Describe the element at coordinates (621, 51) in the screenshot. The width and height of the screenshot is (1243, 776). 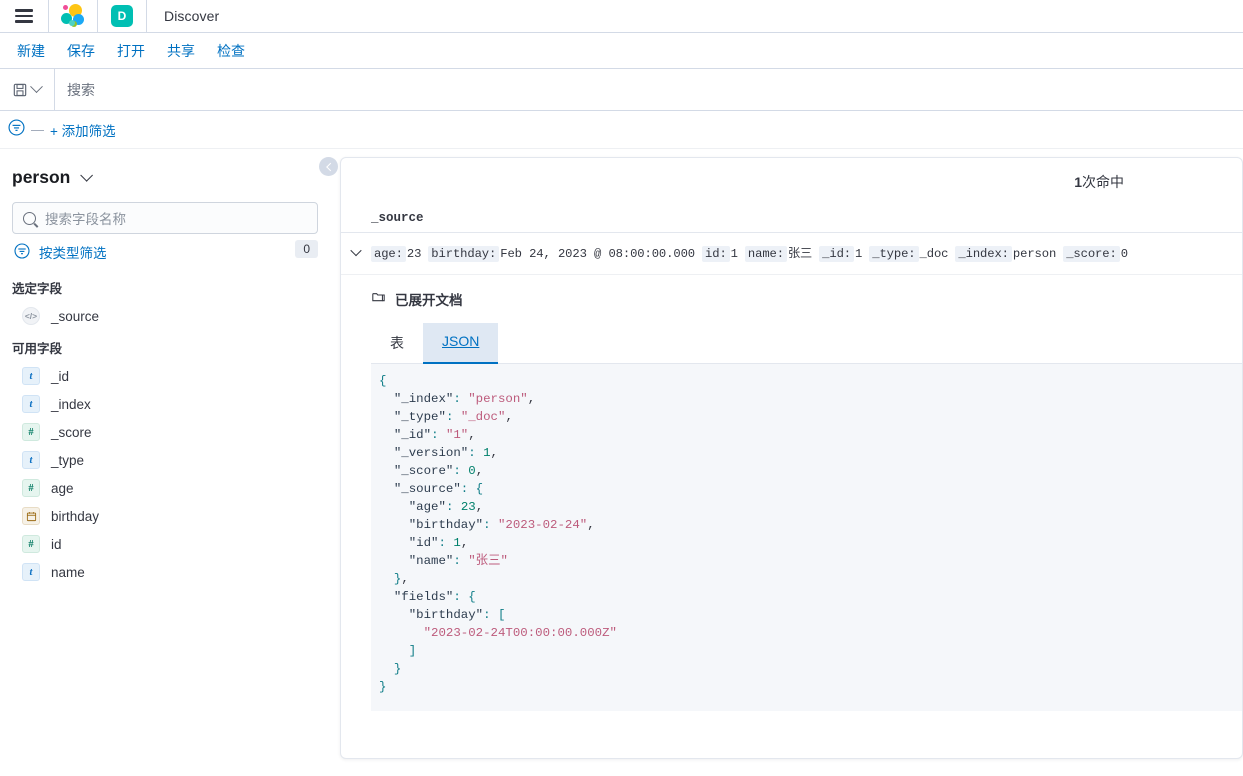
I see `top-menu-bar: 新建 保存 打开 共享 检查` at that location.